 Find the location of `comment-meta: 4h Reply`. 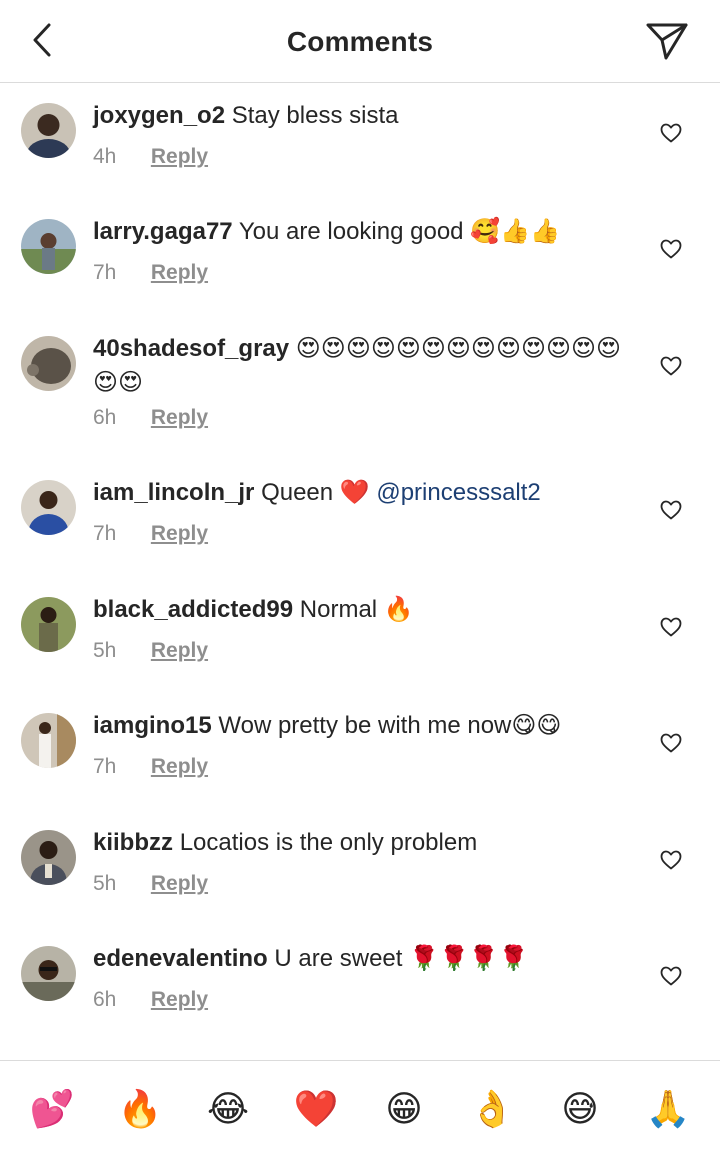

comment-meta: 4h Reply is located at coordinates (150, 157).